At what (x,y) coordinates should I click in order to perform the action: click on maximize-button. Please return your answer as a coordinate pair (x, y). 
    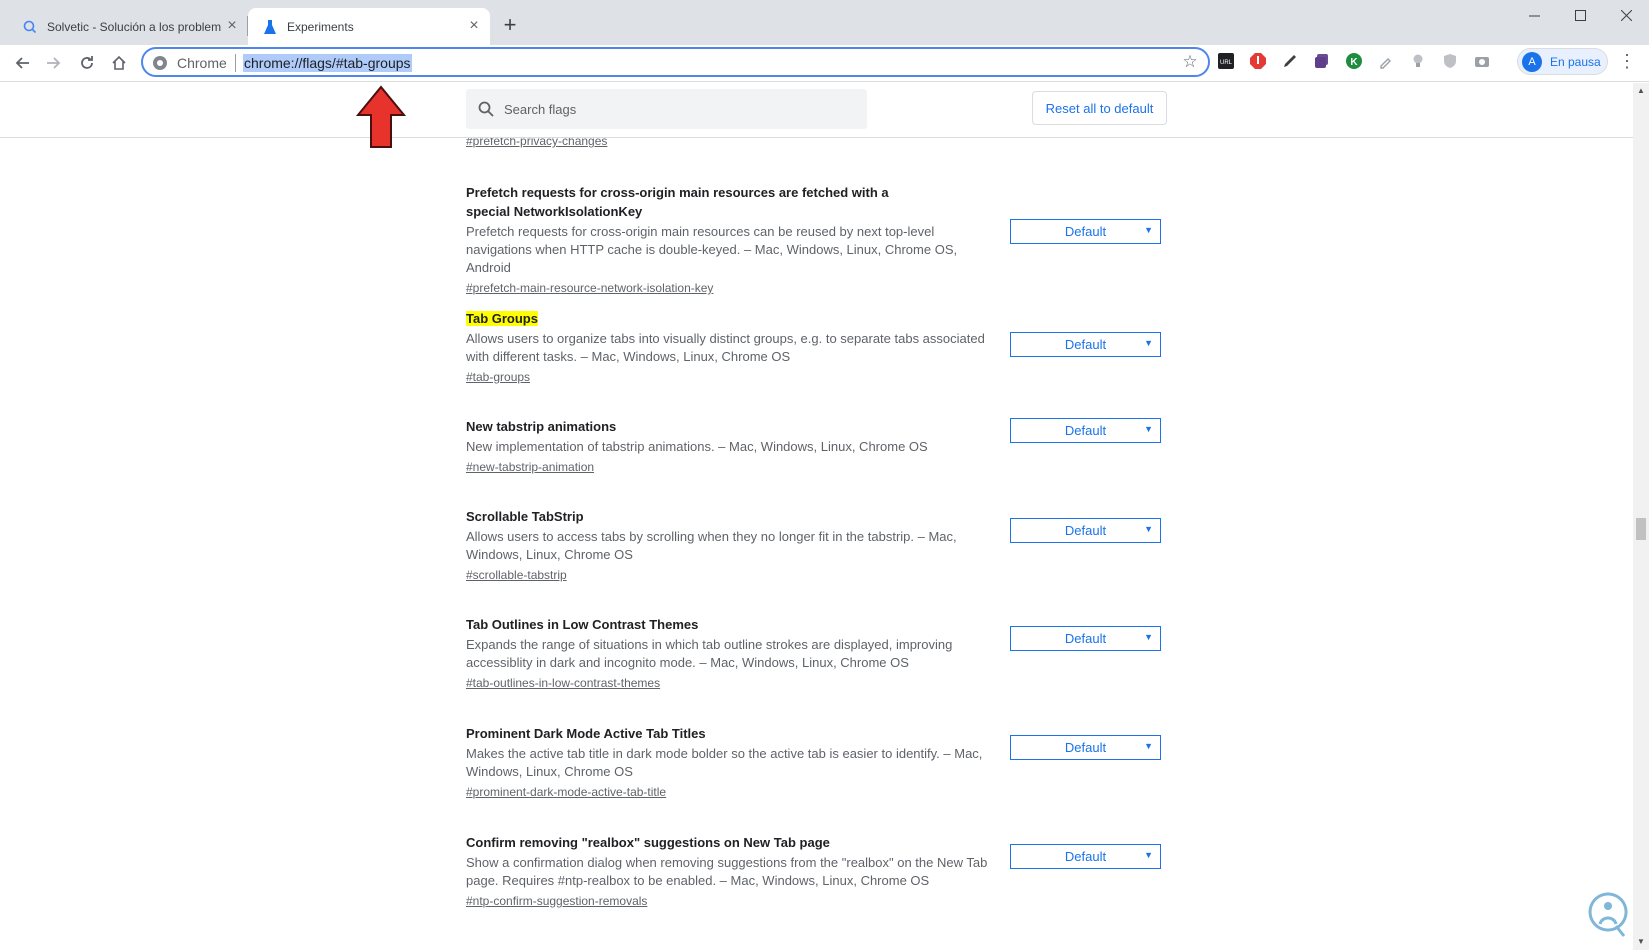
    Looking at the image, I should click on (1580, 15).